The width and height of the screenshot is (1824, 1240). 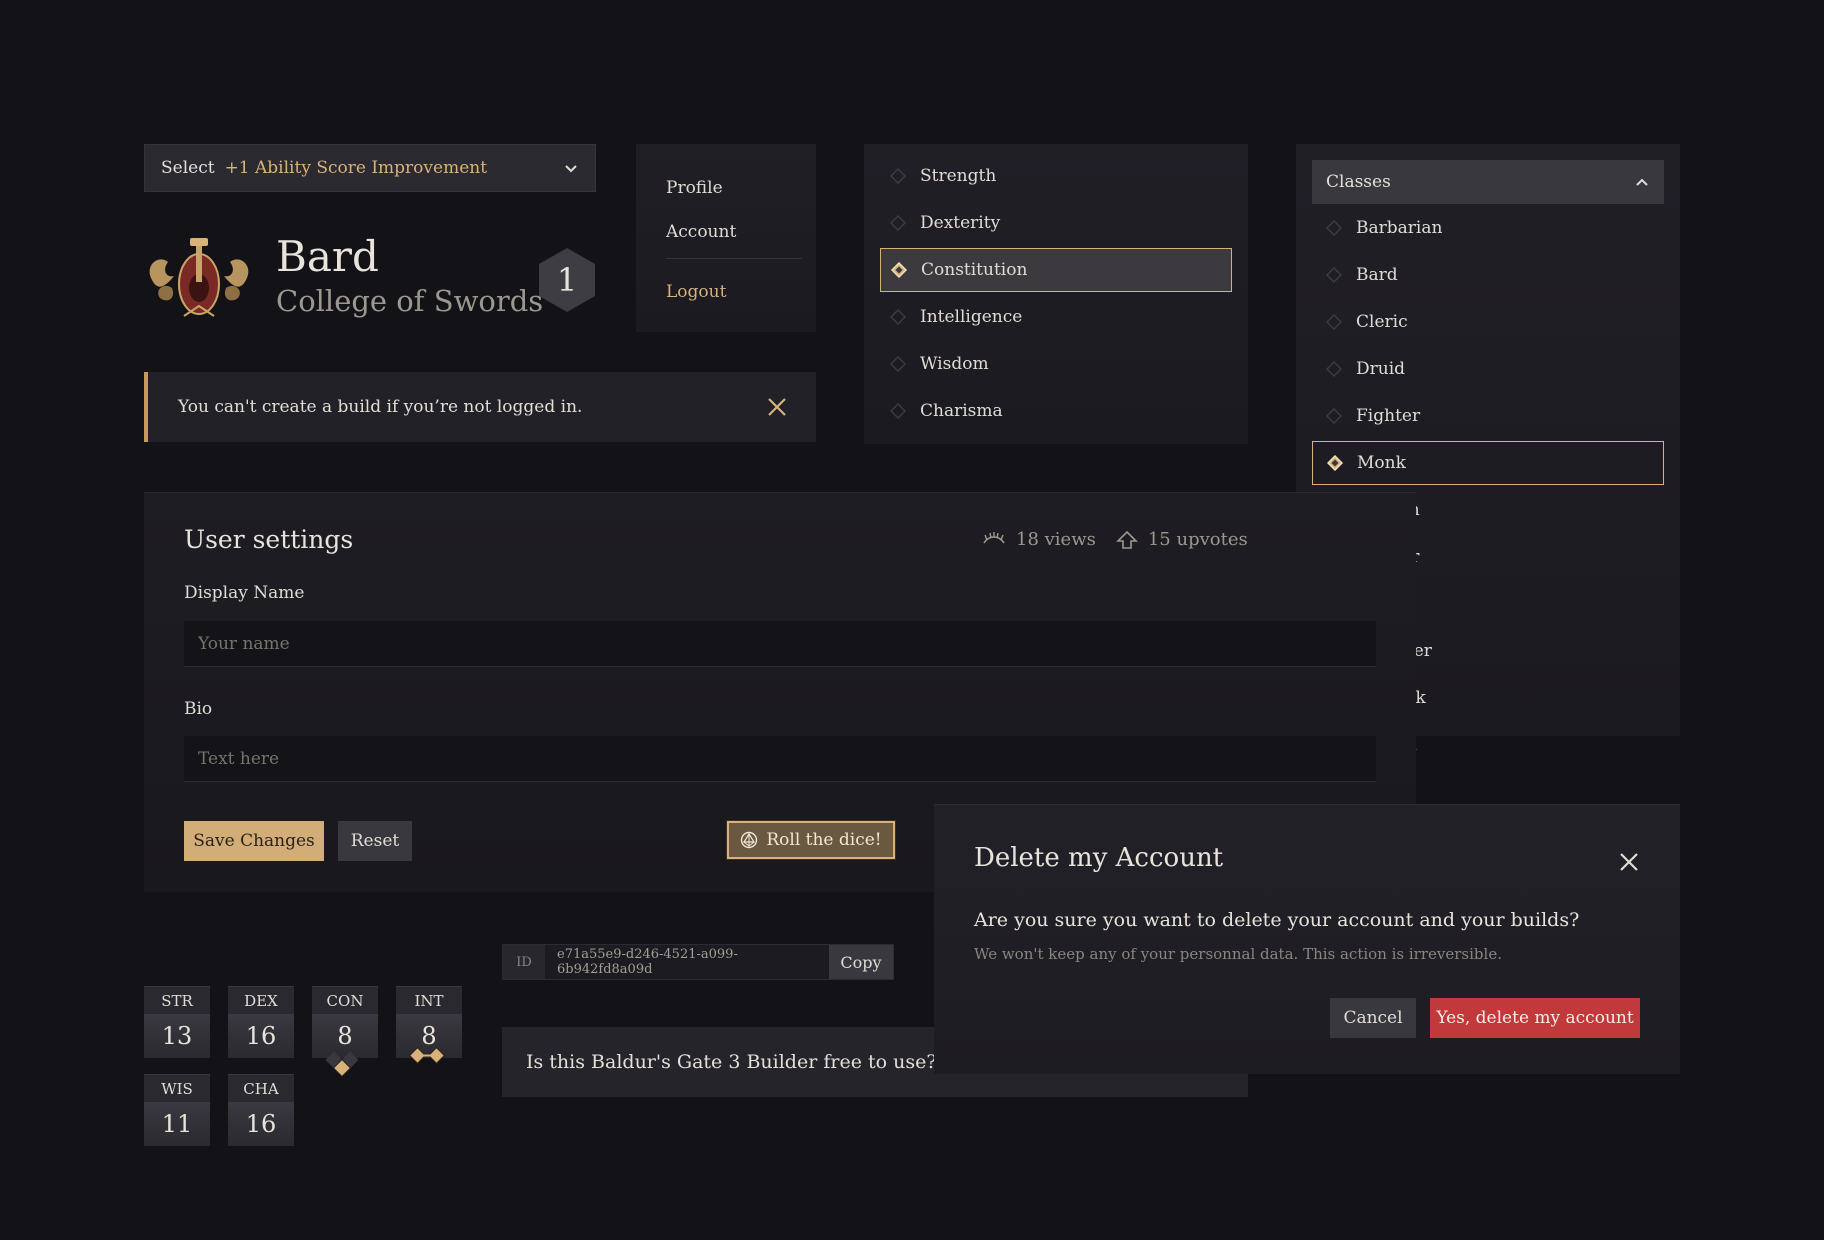 I want to click on ability-option-wisdom: Wisdom, so click(x=1056, y=364).